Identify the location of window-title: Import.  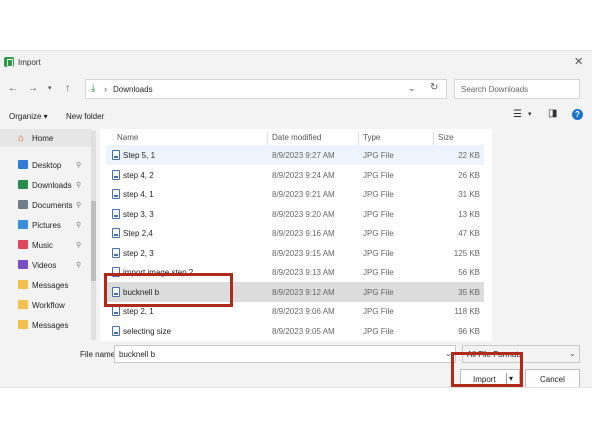
(29, 62).